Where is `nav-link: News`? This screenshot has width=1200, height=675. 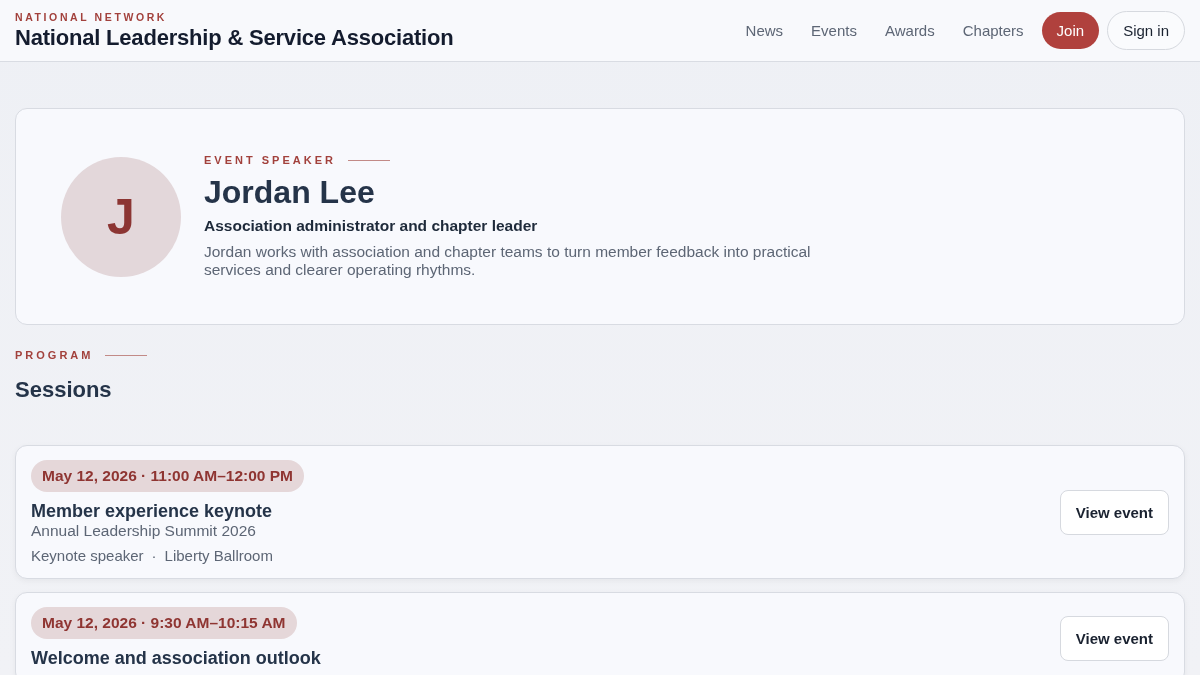 nav-link: News is located at coordinates (764, 30).